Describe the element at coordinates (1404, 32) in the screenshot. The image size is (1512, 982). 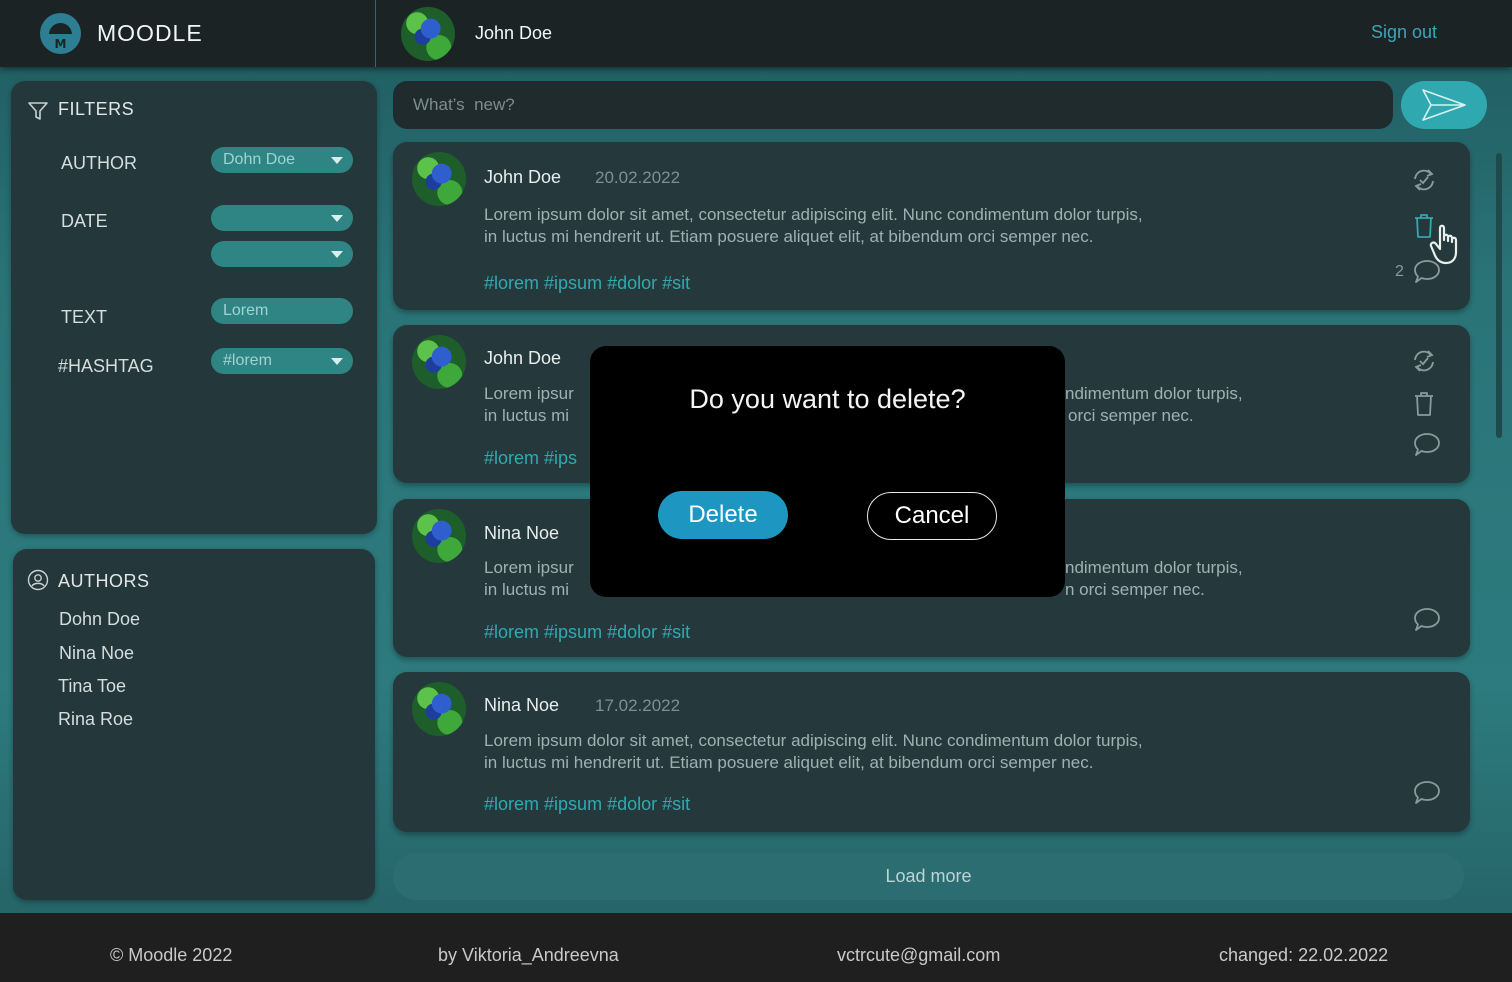
I see `sign-out-link: Sign out` at that location.